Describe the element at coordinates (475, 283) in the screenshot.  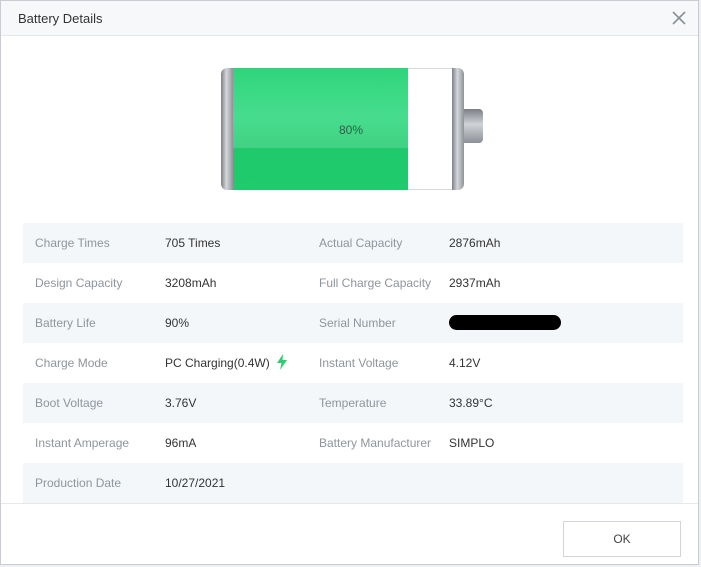
I see `row-value: 2937mAh` at that location.